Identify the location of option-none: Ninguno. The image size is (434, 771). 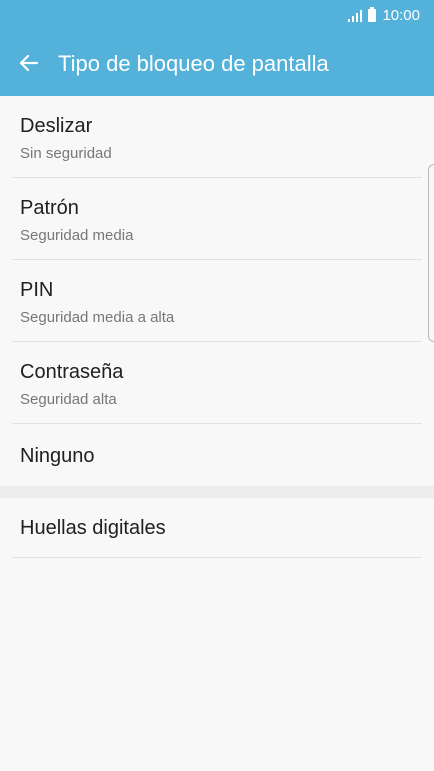
(217, 455).